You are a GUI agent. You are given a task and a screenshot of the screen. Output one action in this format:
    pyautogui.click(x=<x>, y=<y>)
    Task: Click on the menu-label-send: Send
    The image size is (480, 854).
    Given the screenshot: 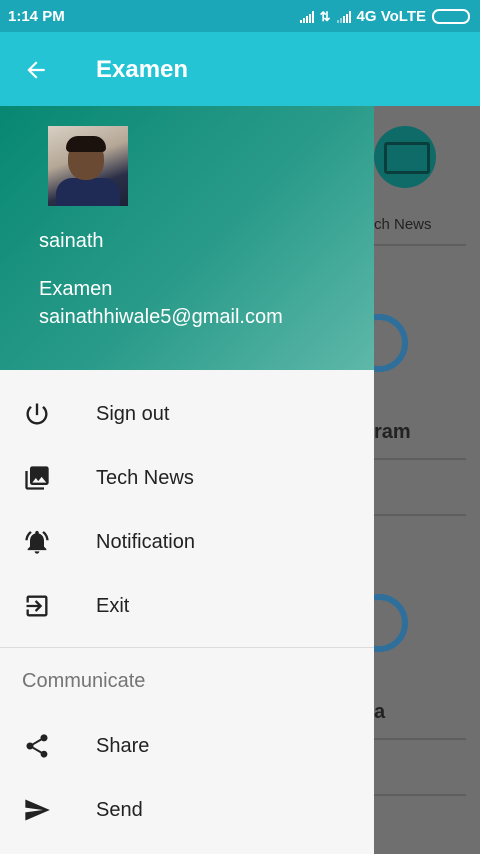 What is the action you would take?
    pyautogui.click(x=119, y=809)
    